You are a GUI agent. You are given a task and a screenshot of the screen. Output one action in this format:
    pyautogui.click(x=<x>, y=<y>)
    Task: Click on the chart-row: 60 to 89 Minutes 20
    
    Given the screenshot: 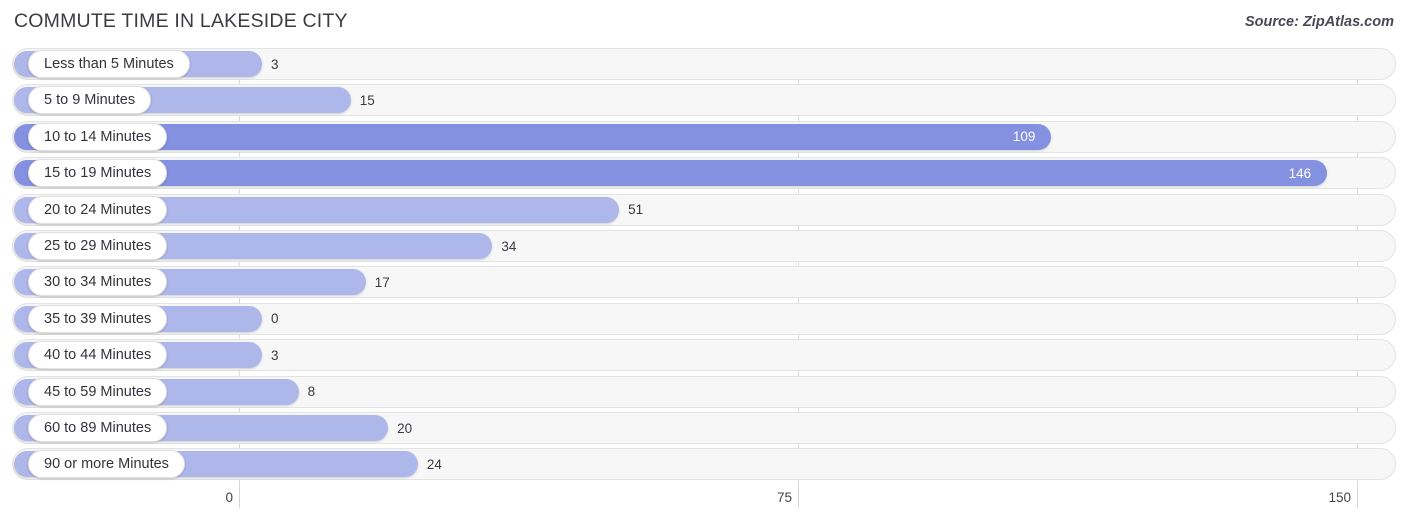 What is the action you would take?
    pyautogui.click(x=704, y=428)
    